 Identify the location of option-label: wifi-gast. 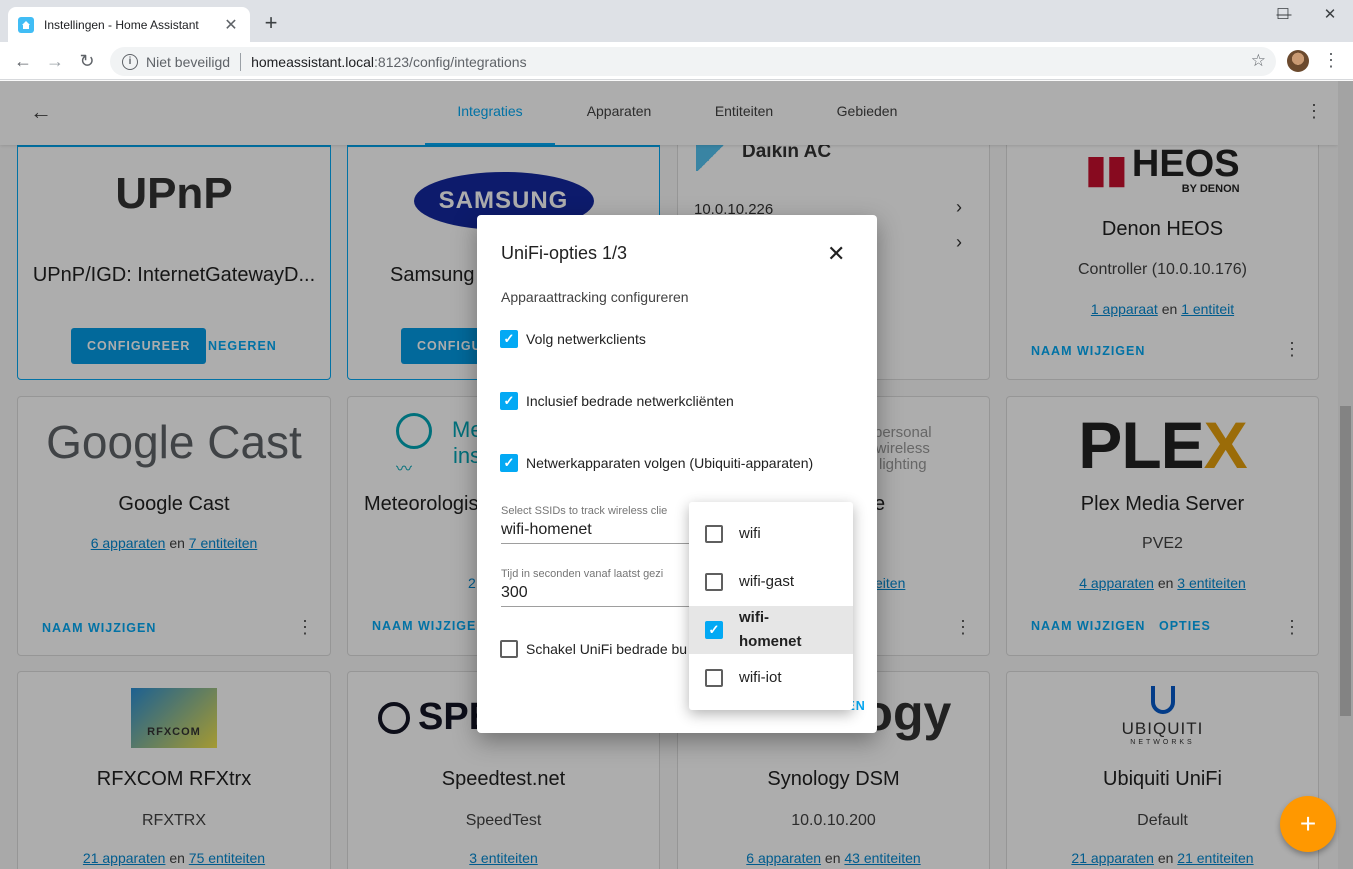
(767, 581).